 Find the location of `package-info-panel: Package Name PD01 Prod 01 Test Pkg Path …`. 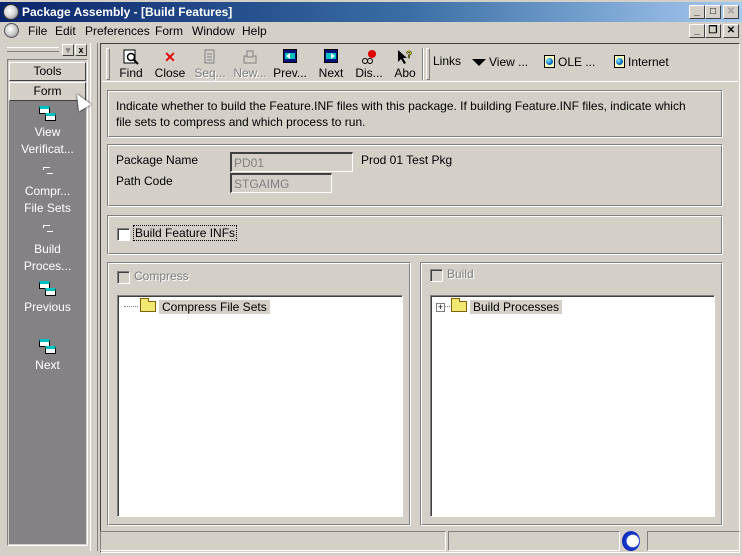

package-info-panel: Package Name PD01 Prod 01 Test Pkg Path … is located at coordinates (415, 175).